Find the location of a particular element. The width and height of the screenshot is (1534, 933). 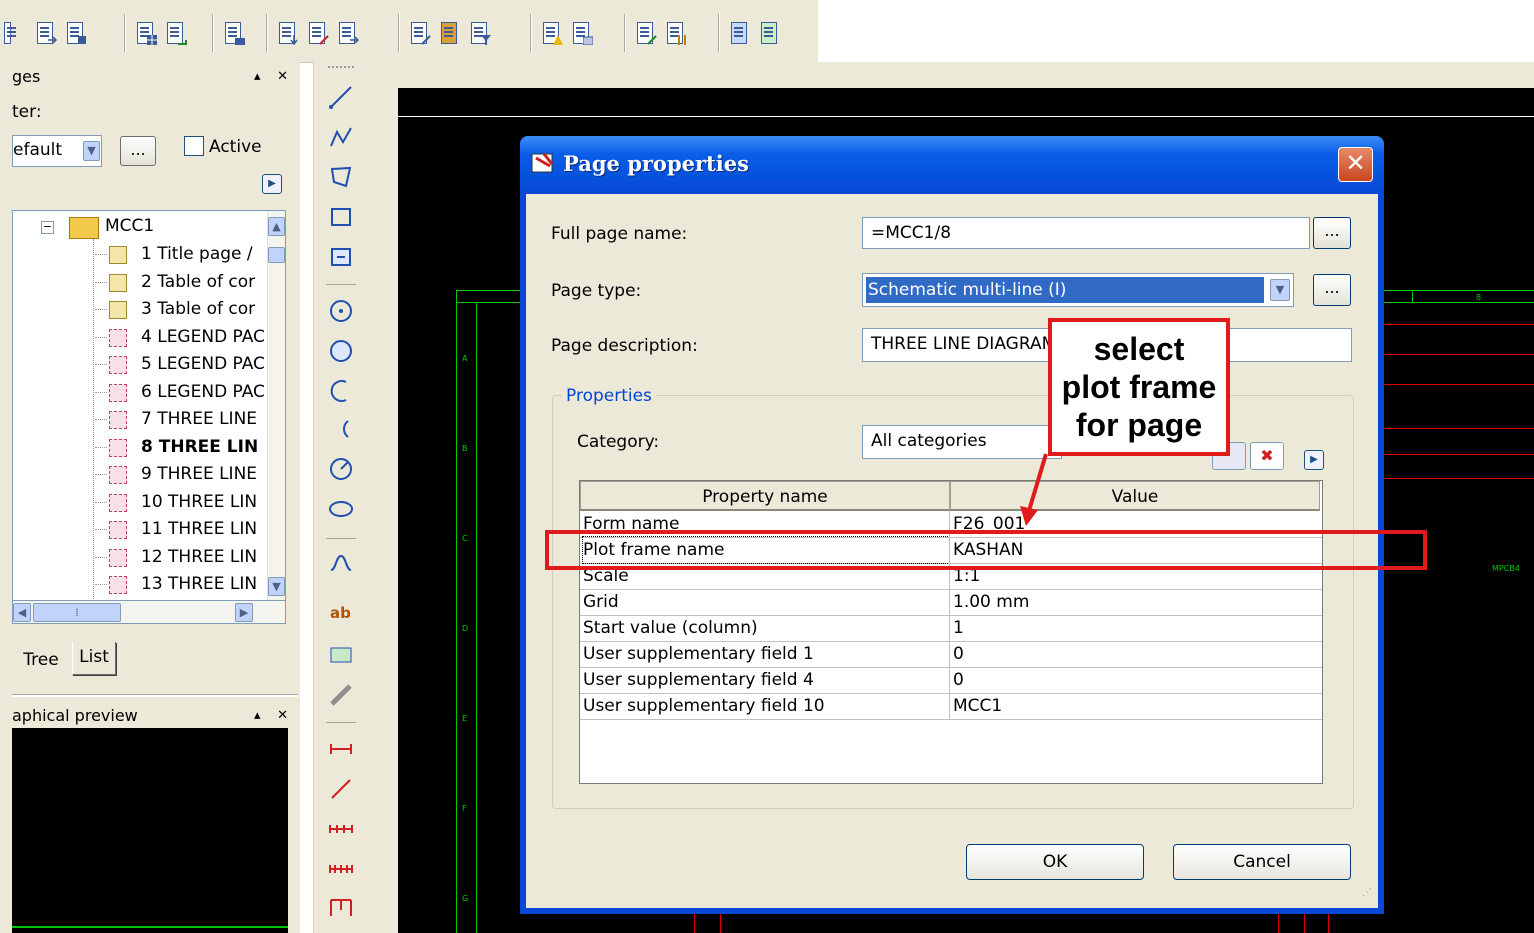

tree-item: 6 LEGEND PAC is located at coordinates (203, 392).